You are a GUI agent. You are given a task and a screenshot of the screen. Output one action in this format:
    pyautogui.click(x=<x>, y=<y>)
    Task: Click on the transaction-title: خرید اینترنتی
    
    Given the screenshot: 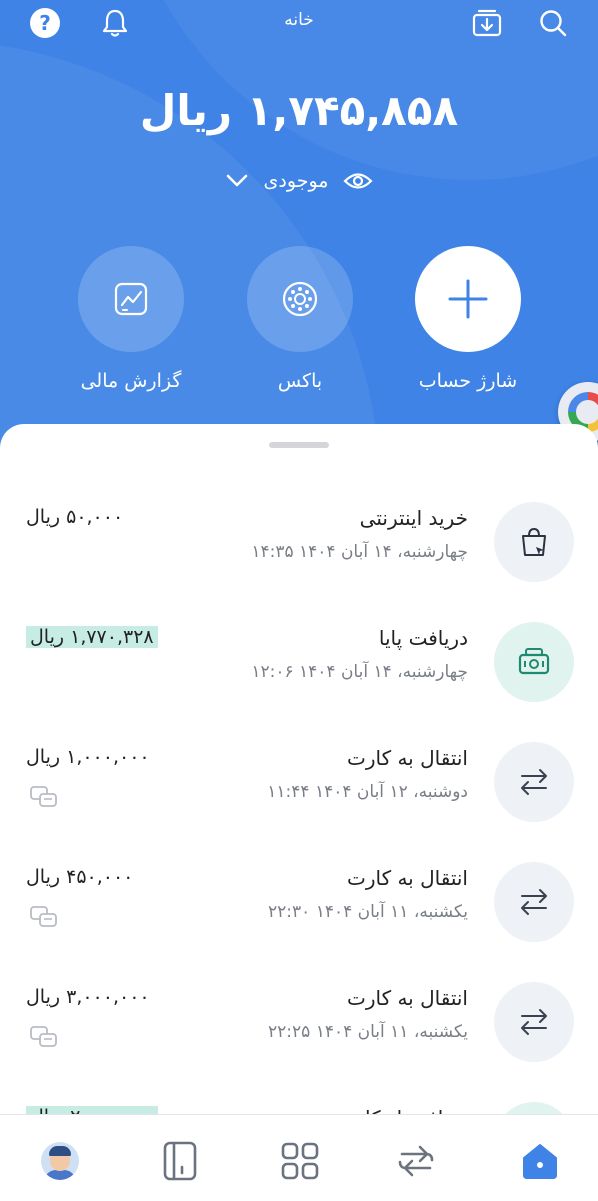 What is the action you would take?
    pyautogui.click(x=413, y=518)
    